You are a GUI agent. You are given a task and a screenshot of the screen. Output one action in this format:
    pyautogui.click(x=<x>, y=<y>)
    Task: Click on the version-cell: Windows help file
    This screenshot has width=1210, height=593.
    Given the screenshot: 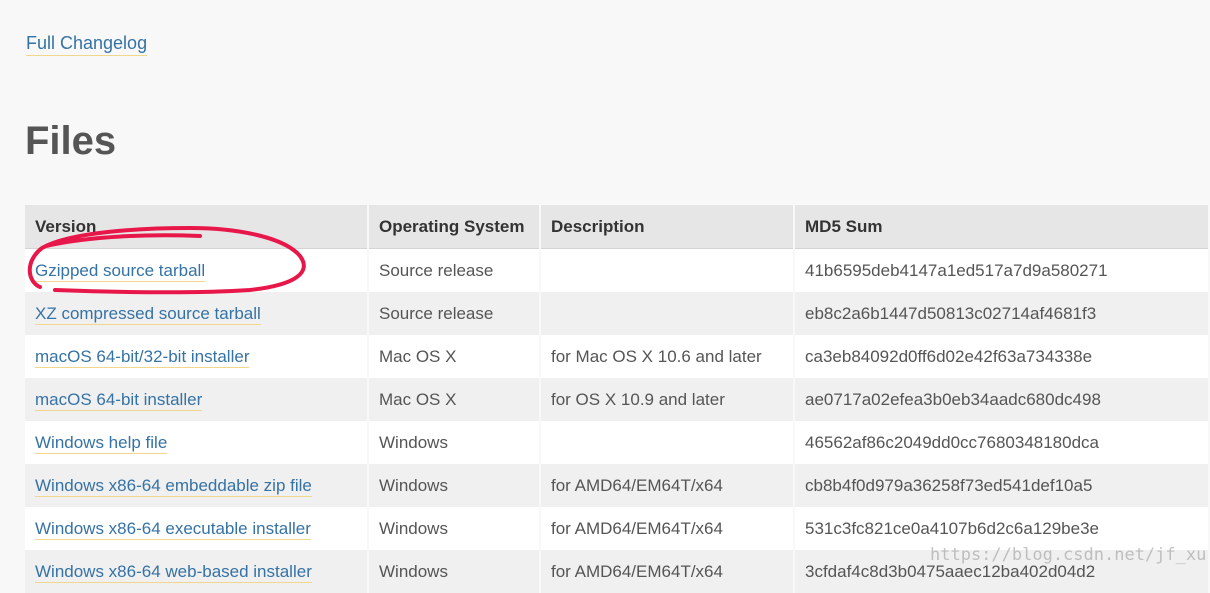 What is the action you would take?
    pyautogui.click(x=197, y=442)
    